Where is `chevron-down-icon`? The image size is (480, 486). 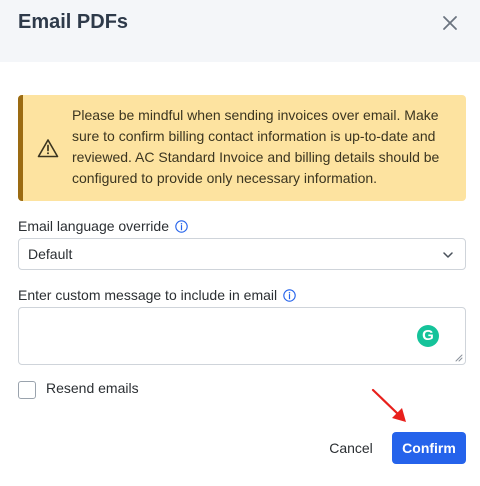
chevron-down-icon is located at coordinates (448, 255).